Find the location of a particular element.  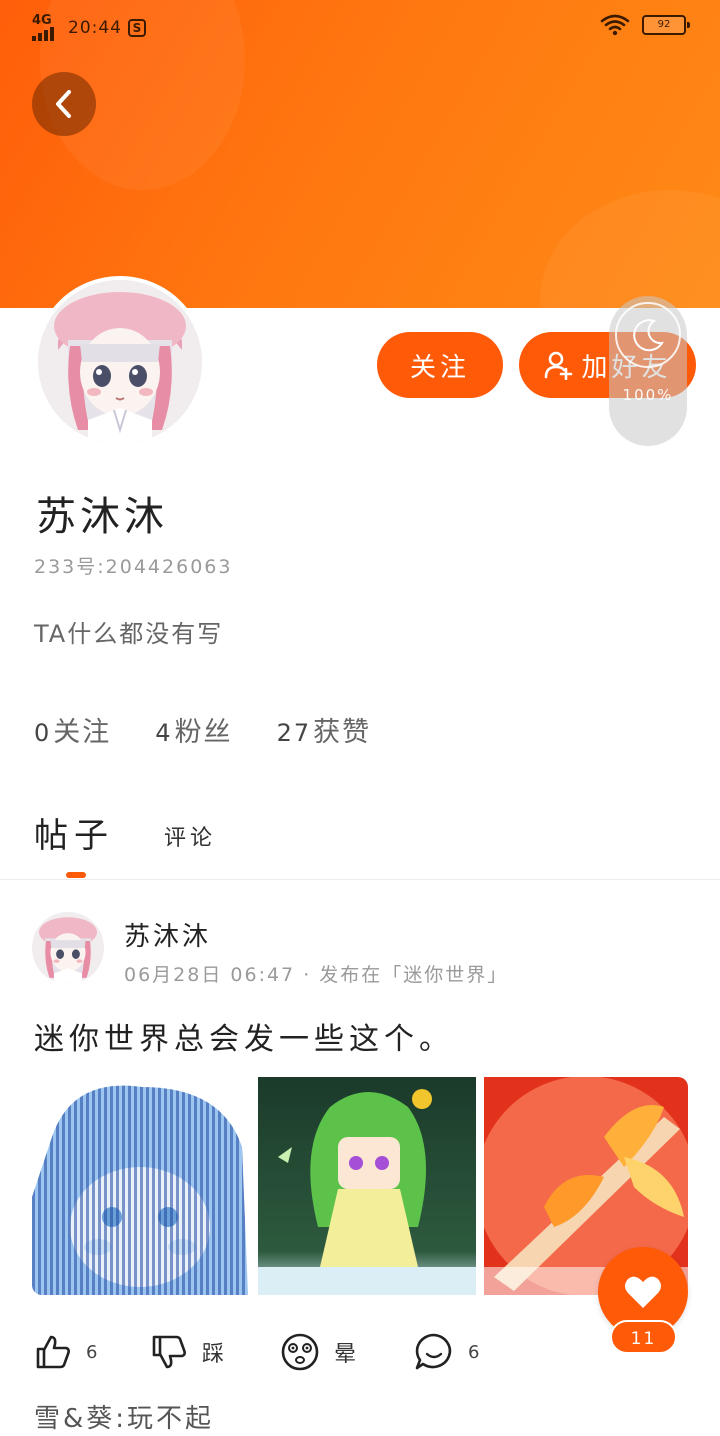

floating-widget: 100% is located at coordinates (648, 371).